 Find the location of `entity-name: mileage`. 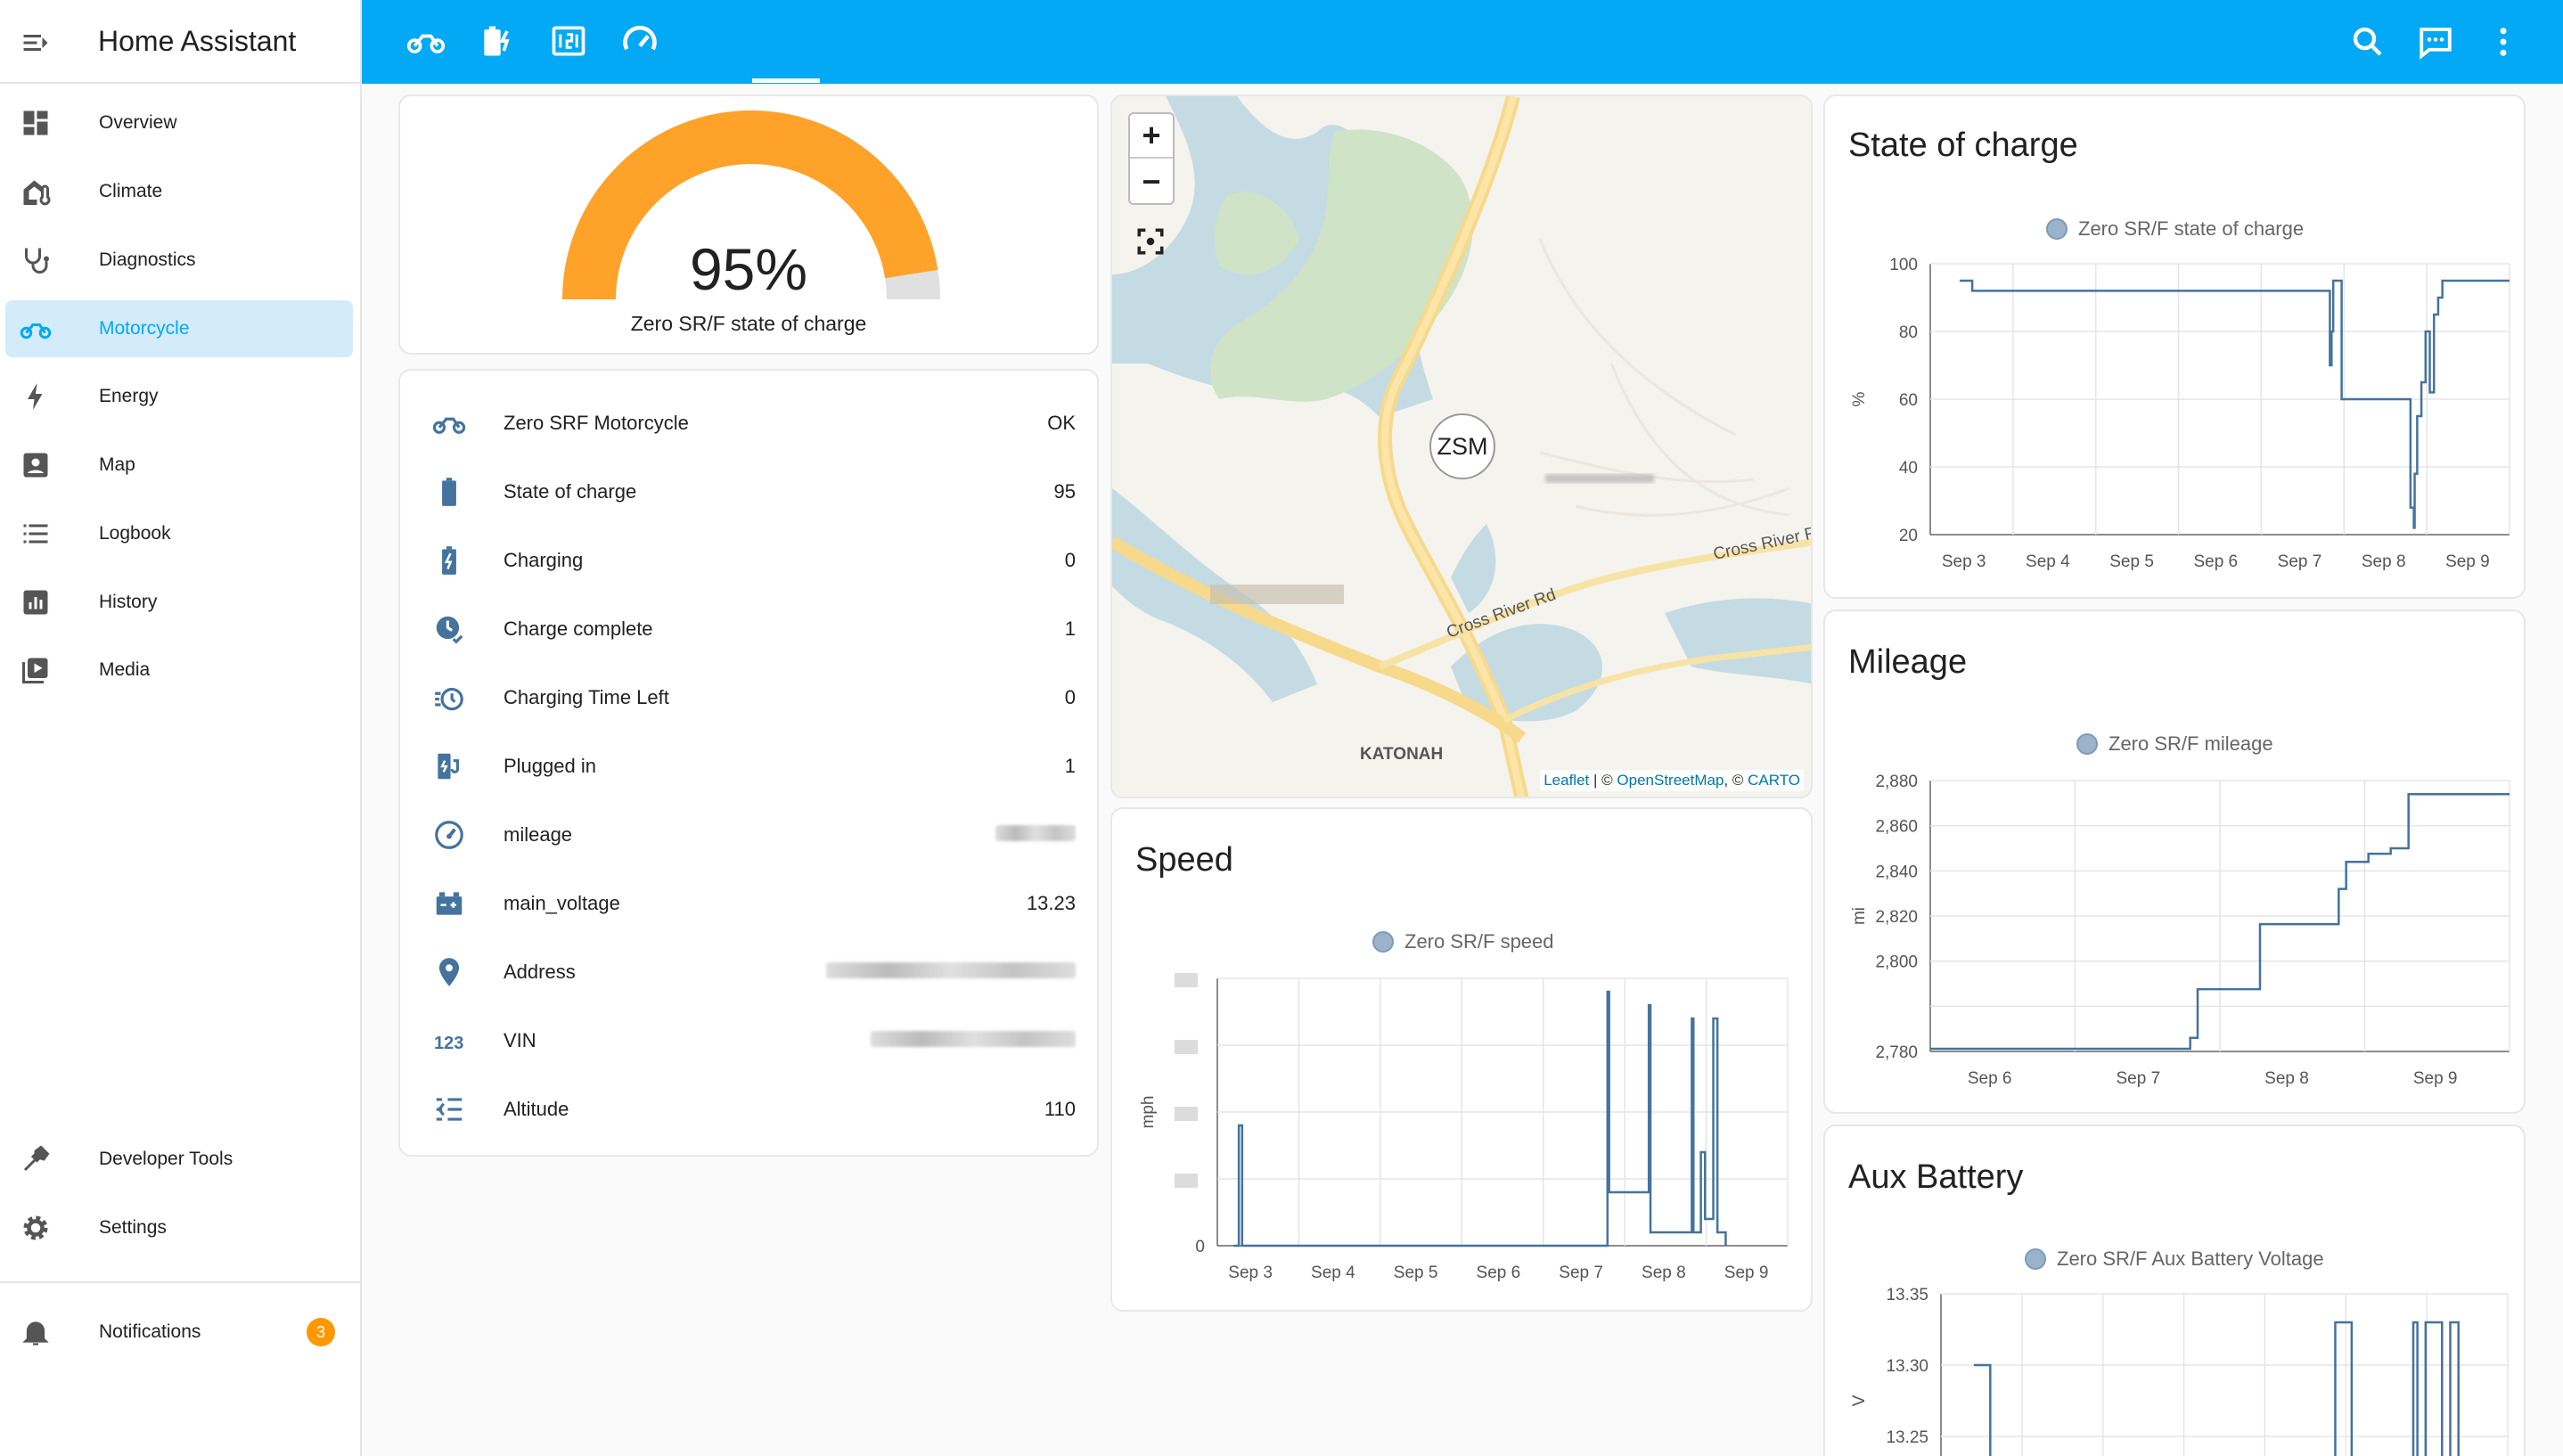

entity-name: mileage is located at coordinates (538, 835).